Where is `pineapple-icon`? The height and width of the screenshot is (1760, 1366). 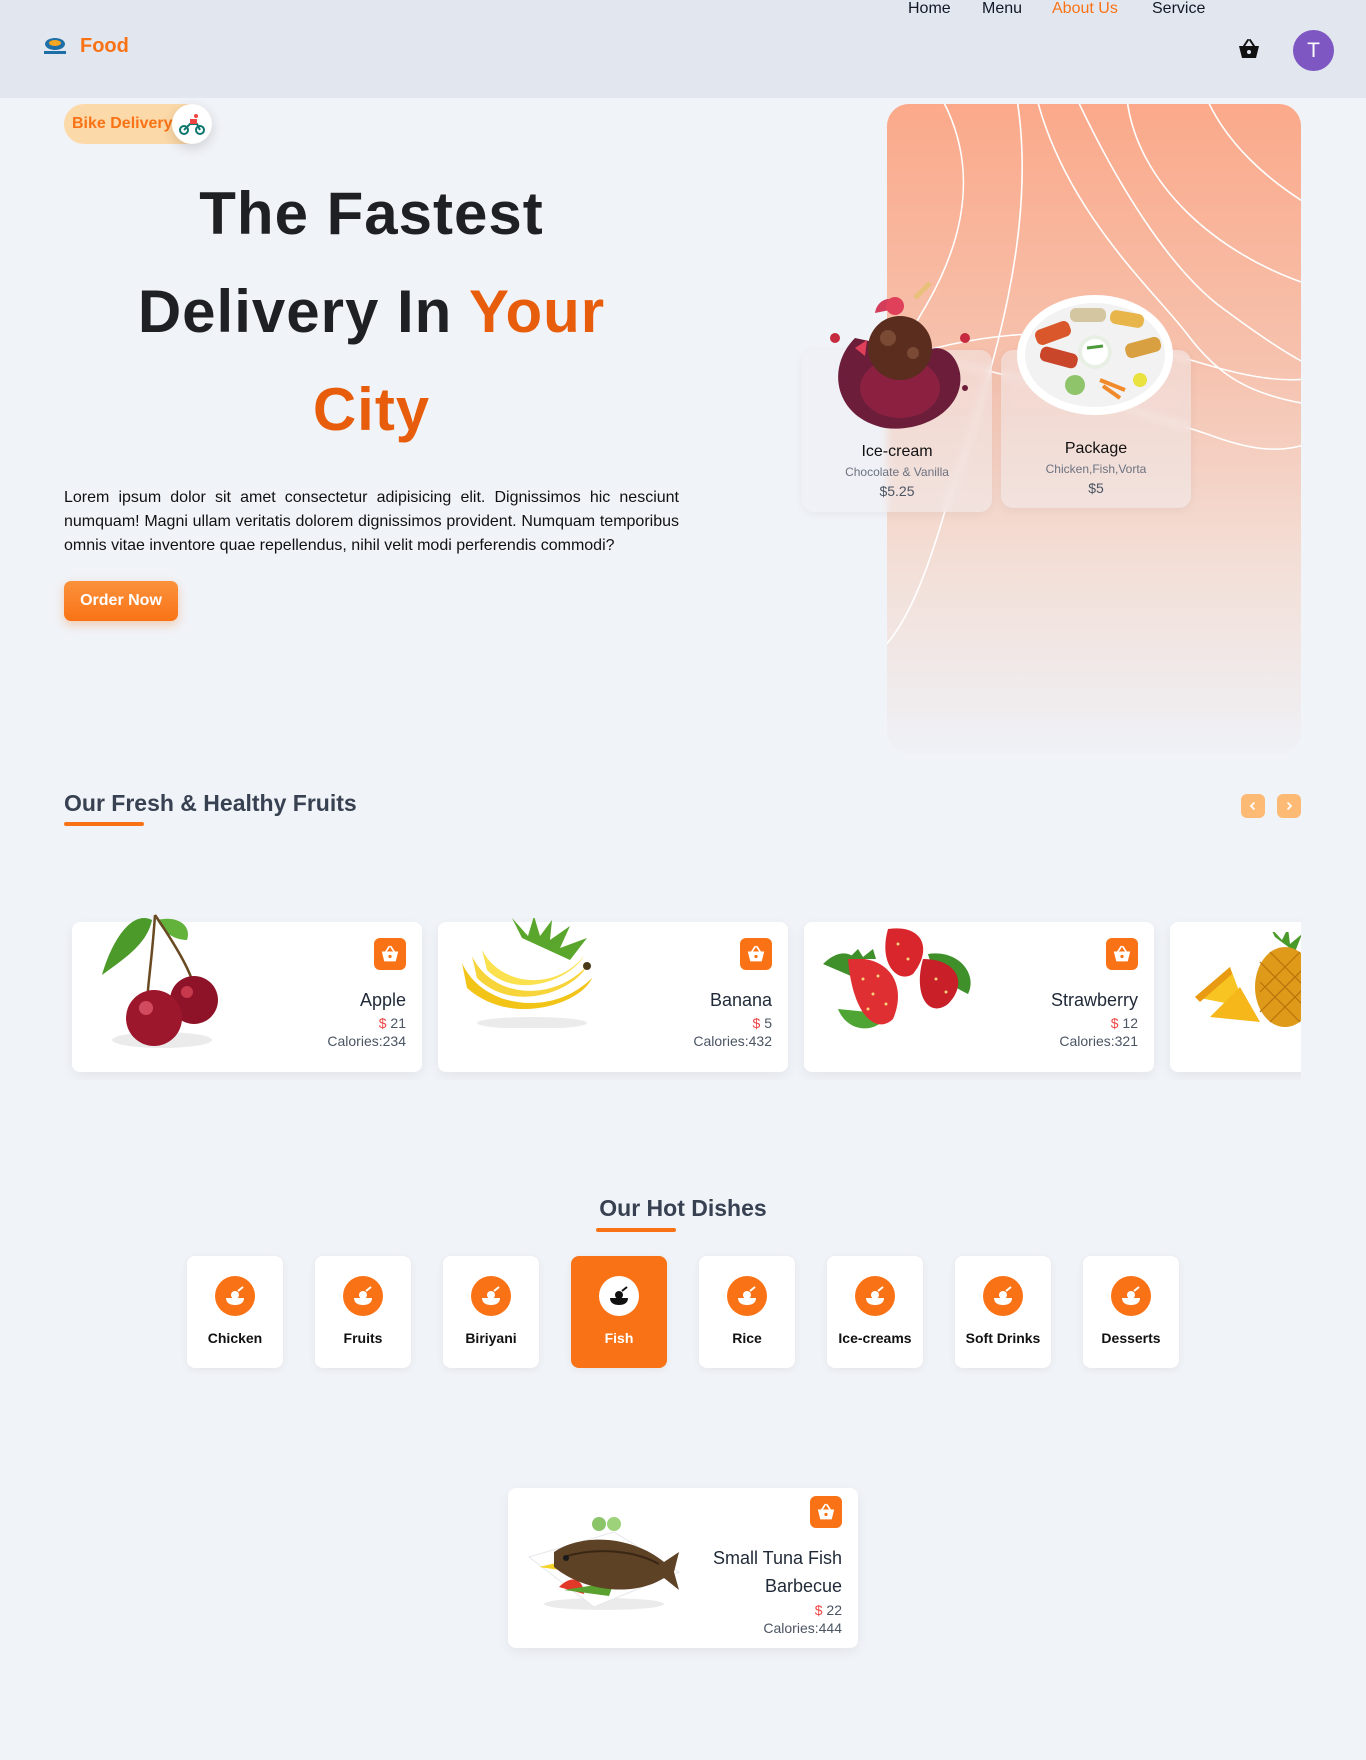 pineapple-icon is located at coordinates (1248, 979).